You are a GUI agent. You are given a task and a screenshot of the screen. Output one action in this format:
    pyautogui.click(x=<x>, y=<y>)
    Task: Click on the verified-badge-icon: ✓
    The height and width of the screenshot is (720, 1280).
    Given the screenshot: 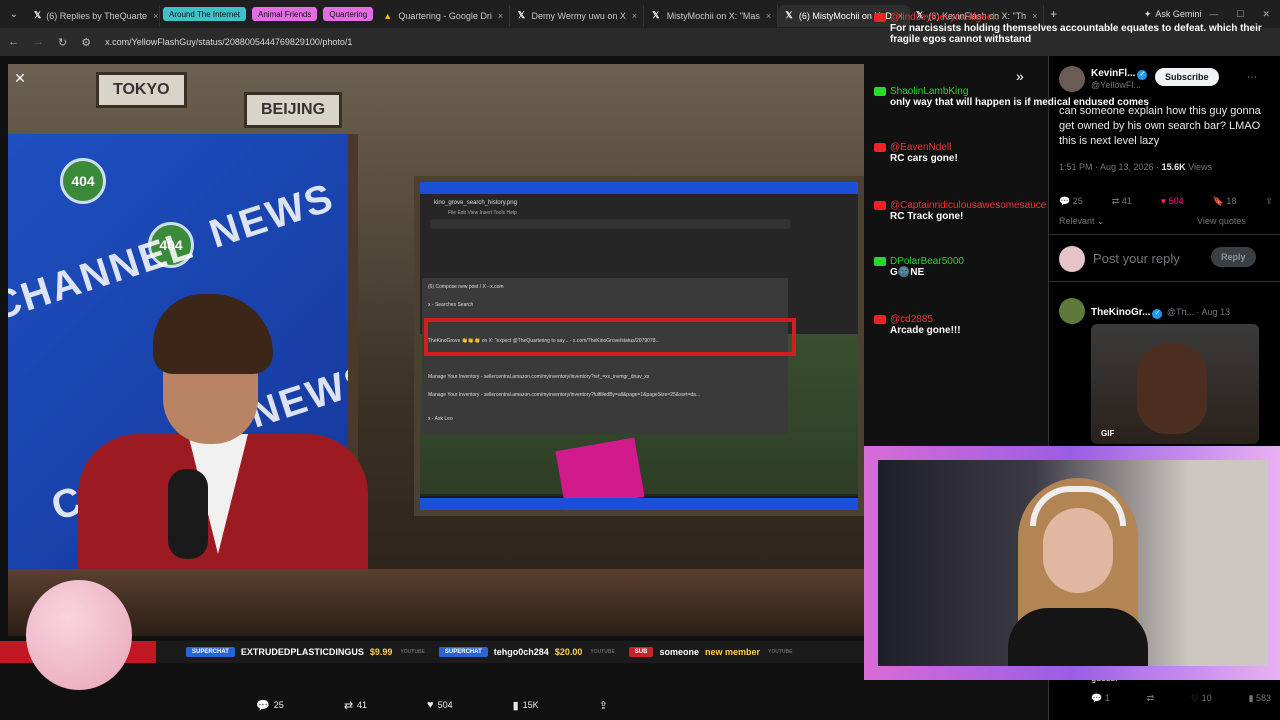 What is the action you would take?
    pyautogui.click(x=1142, y=75)
    